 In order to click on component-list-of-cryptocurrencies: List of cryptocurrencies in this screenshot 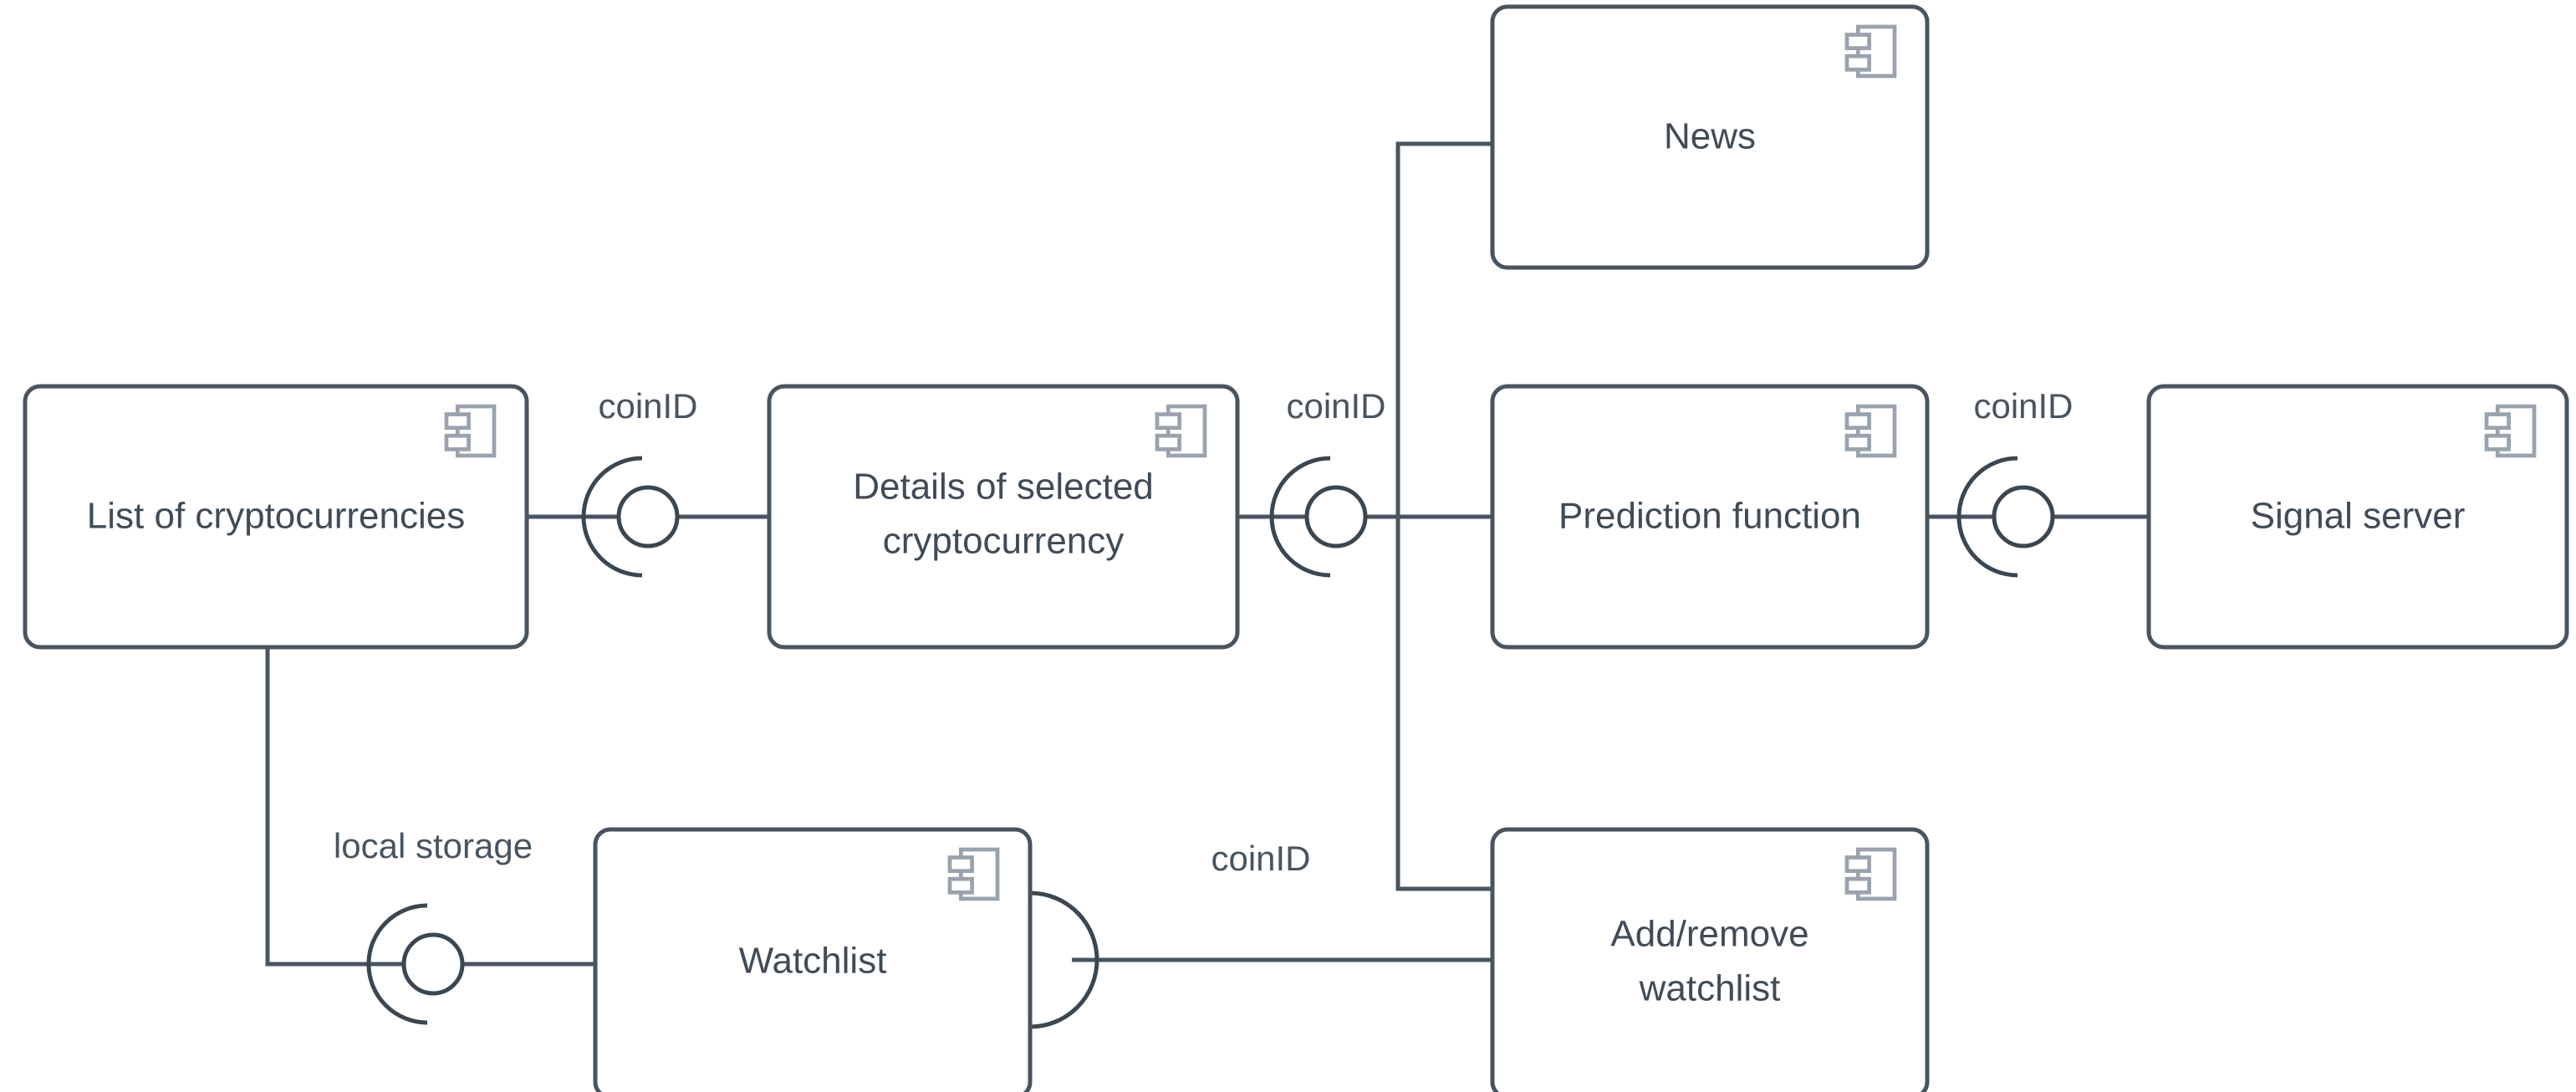, I will do `click(276, 517)`.